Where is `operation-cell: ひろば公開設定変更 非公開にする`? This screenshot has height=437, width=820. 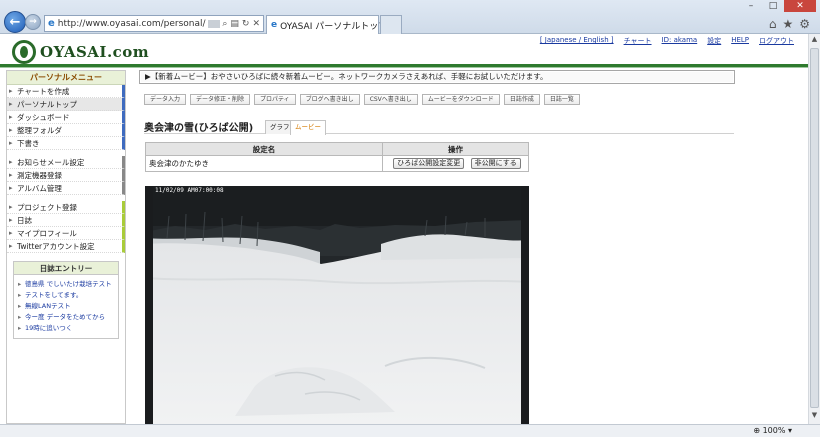
operation-cell: ひろば公開設定変更 非公開にする is located at coordinates (455, 163).